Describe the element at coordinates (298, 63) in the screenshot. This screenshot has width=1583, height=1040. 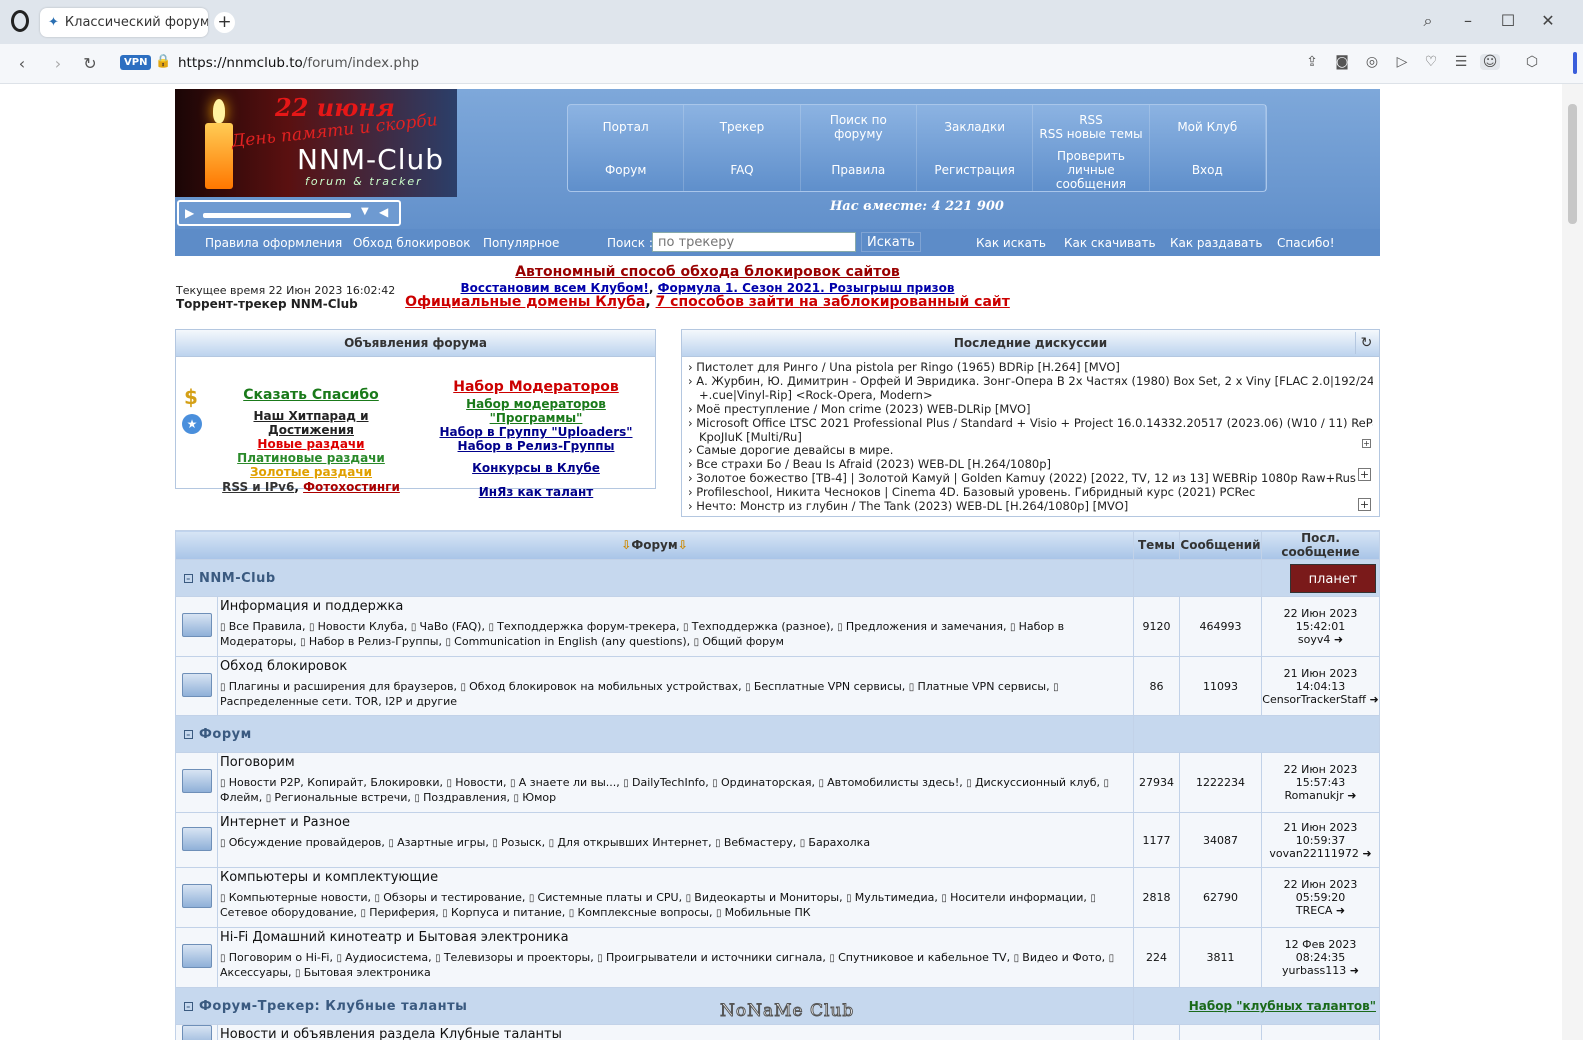
I see `url-field: https://nnmclub.to/forum/index.php` at that location.